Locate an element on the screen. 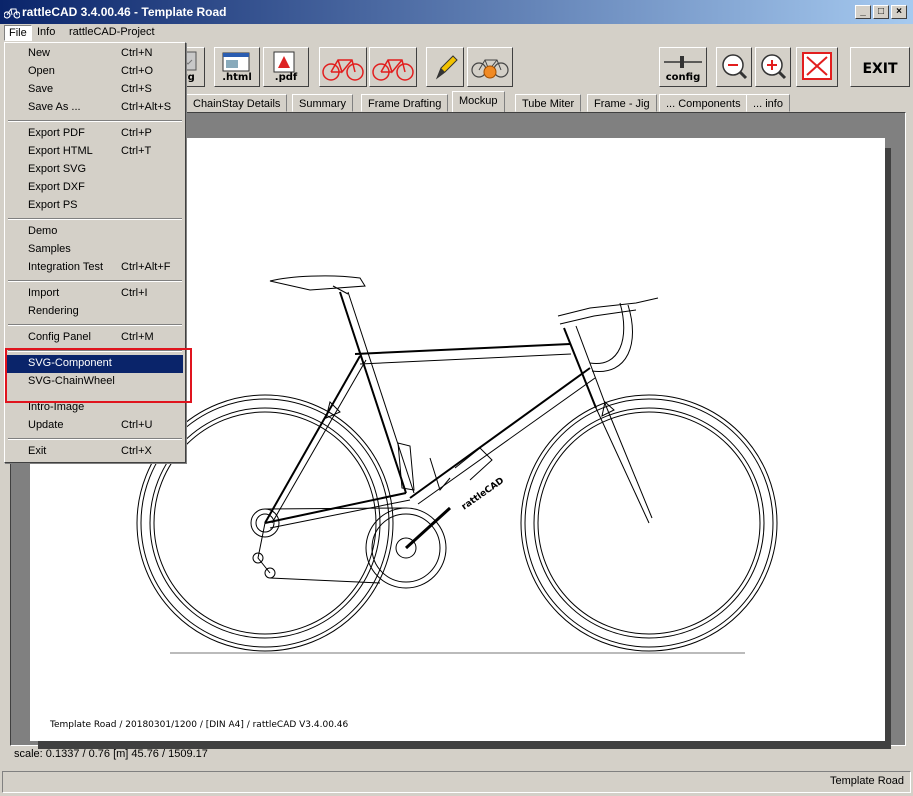 This screenshot has height=796, width=913. menu-item-label: Export HTML is located at coordinates (60, 151).